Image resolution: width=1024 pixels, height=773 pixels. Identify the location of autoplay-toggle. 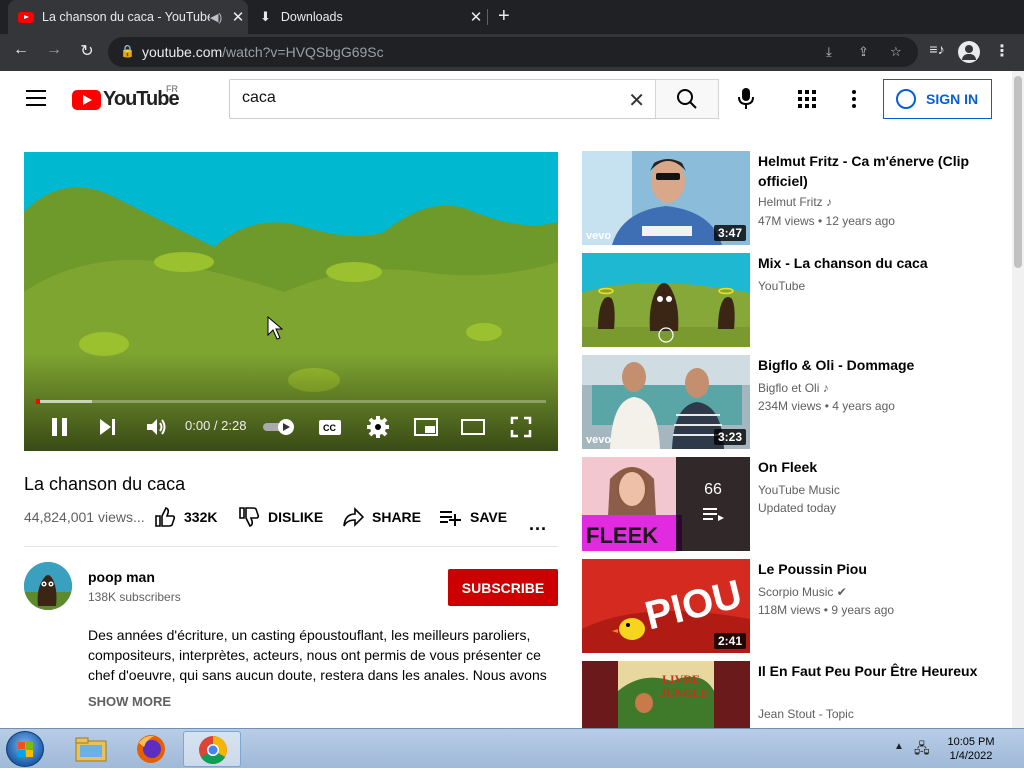
(279, 428).